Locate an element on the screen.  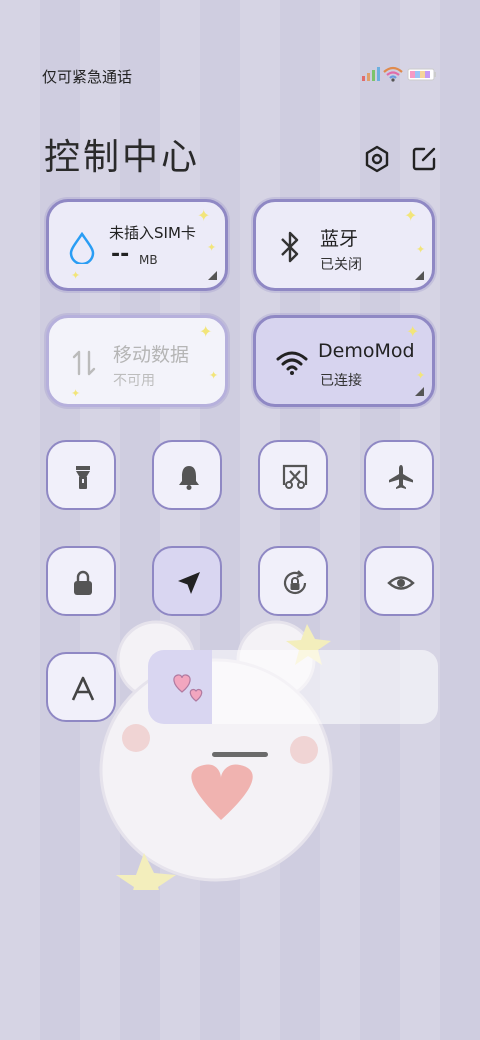
airplane-icon is located at coordinates (401, 477).